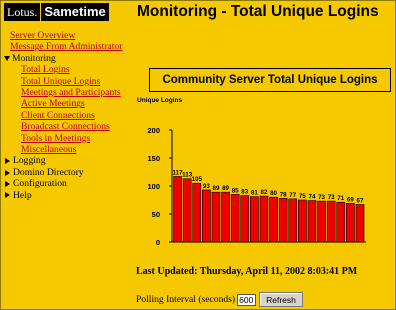  I want to click on chart-title-box: Community Server Total Unique Logins, so click(270, 80).